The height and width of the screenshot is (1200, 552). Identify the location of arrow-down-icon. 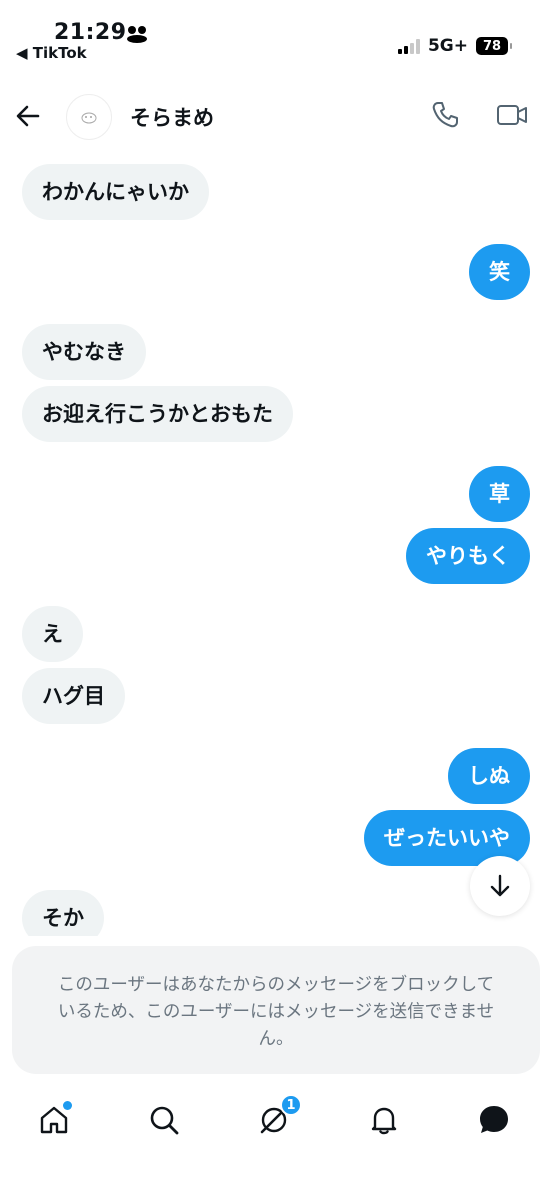
(500, 885).